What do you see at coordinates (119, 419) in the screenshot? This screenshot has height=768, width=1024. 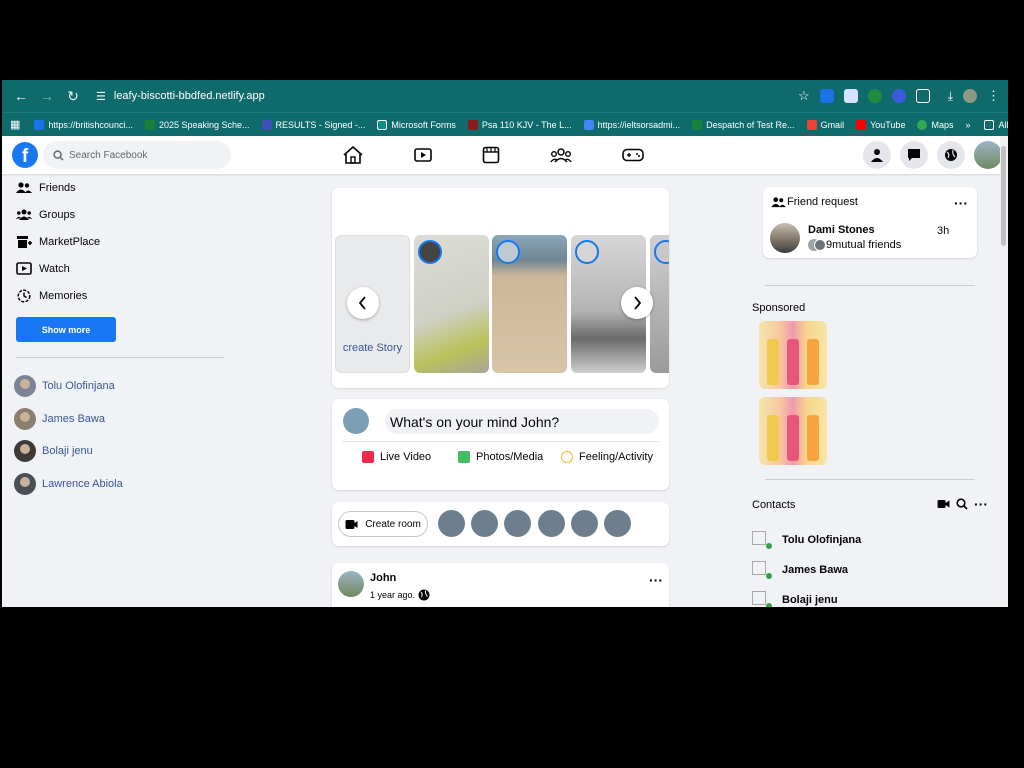 I see `friend-item: James Bawa` at bounding box center [119, 419].